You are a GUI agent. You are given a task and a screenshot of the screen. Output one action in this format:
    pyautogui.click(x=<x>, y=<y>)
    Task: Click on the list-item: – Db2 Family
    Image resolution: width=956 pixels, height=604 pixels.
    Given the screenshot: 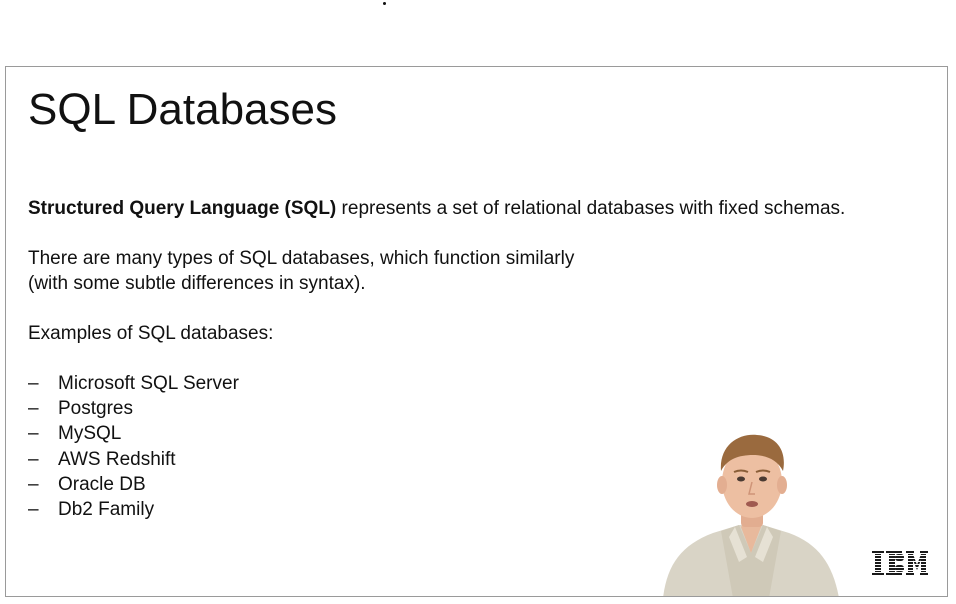 What is the action you would take?
    pyautogui.click(x=133, y=509)
    